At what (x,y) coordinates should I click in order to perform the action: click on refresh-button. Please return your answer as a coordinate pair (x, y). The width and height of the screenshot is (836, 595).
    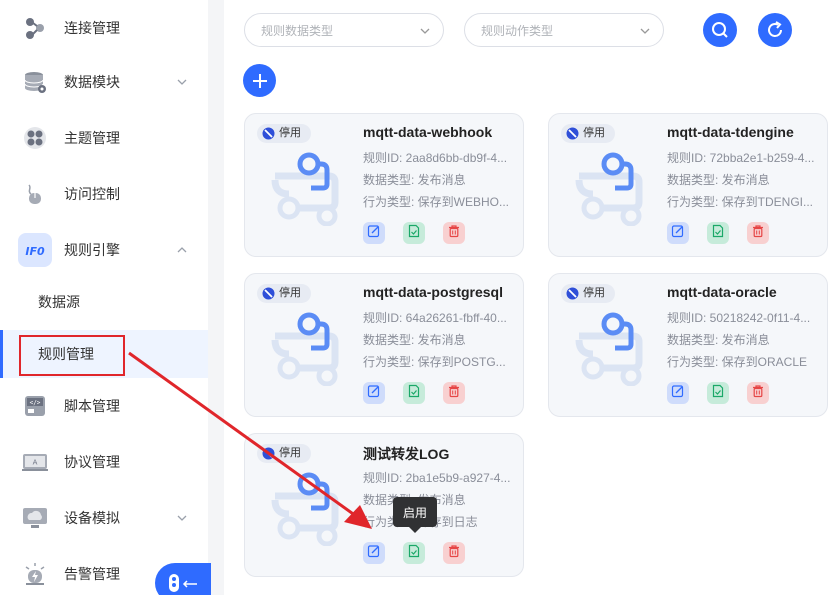
    Looking at the image, I should click on (775, 30).